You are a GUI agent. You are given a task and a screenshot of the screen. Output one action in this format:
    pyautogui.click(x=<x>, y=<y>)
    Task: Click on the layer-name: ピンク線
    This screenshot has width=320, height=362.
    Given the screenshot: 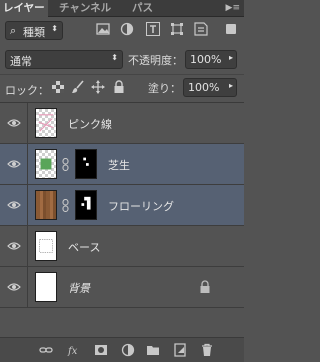 What is the action you would take?
    pyautogui.click(x=90, y=124)
    